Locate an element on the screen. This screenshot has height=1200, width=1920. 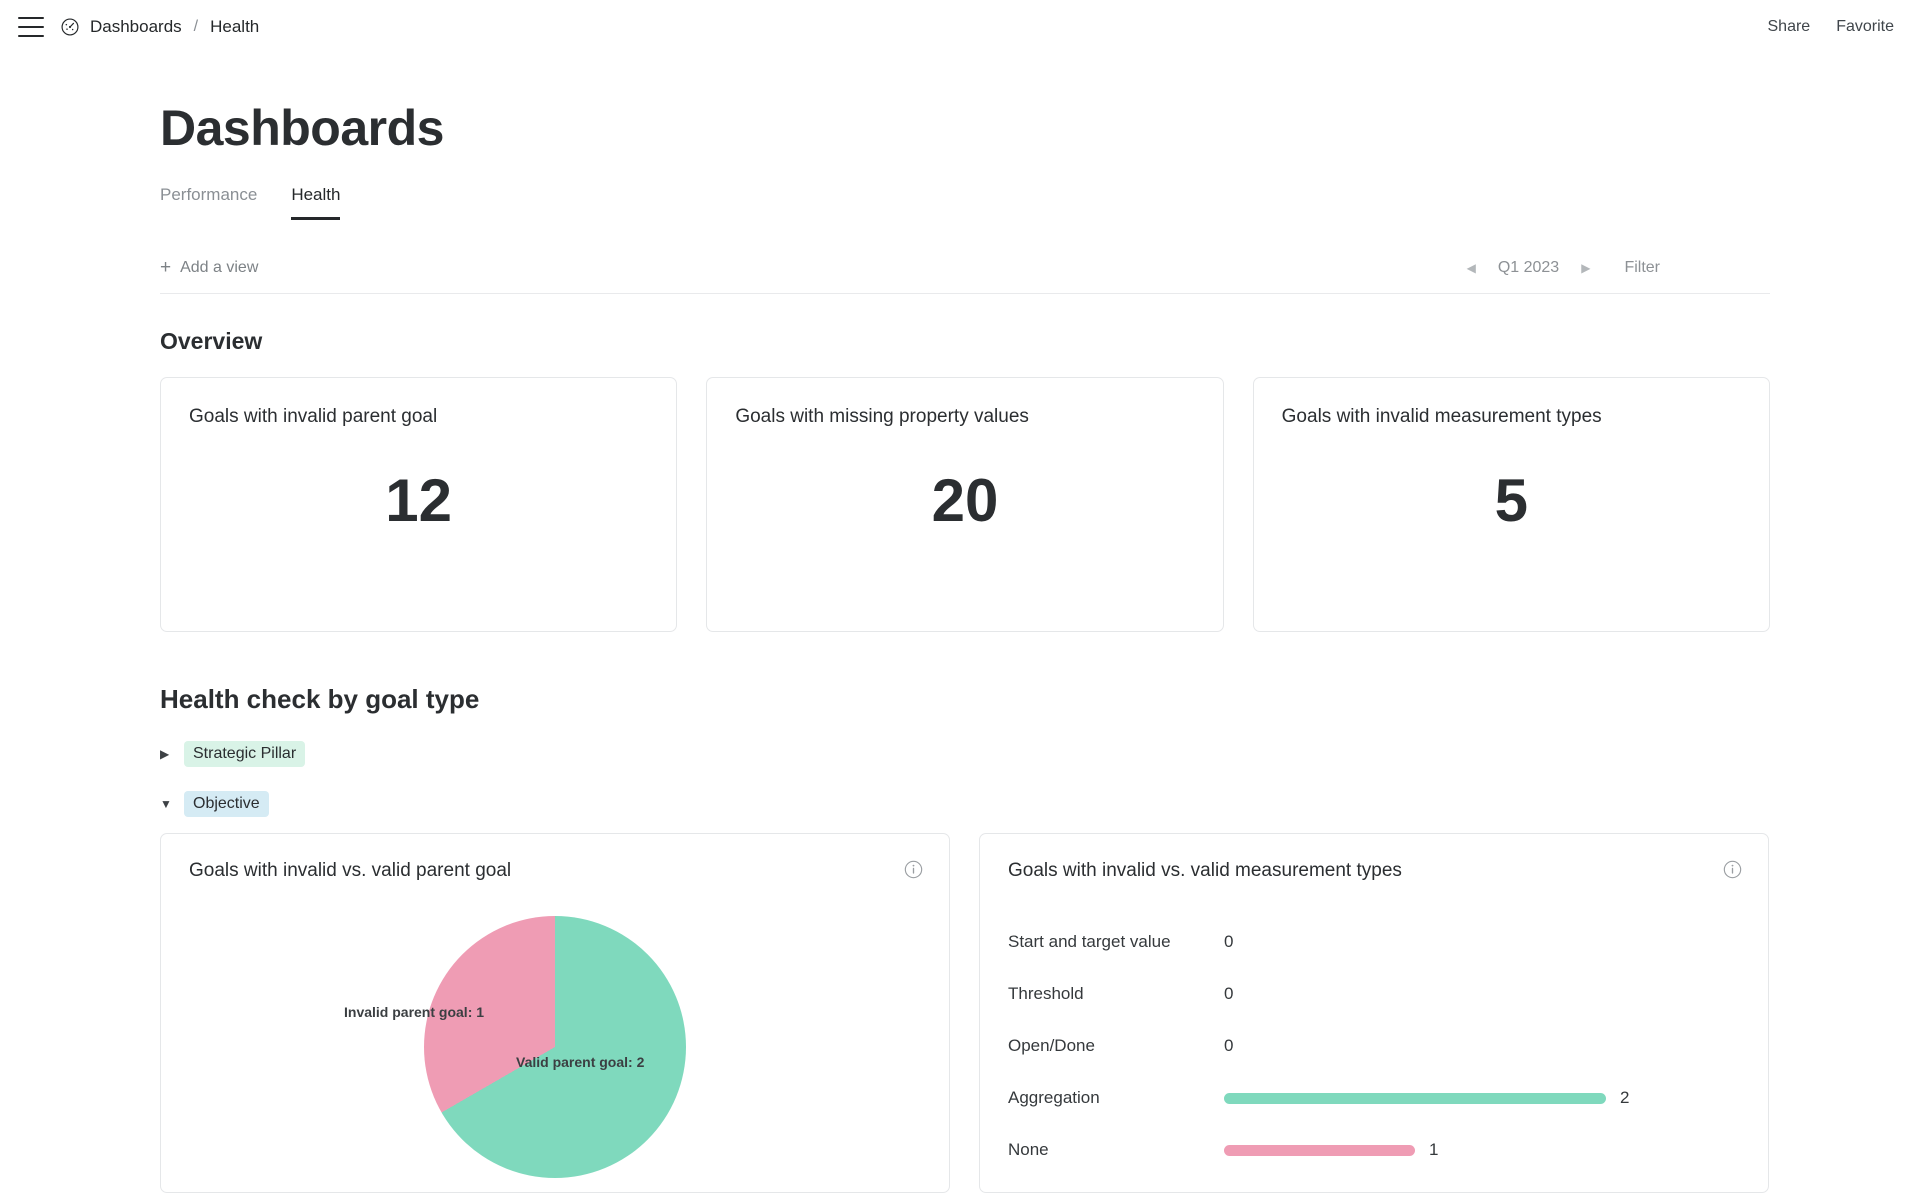
top-bar: Dashboards / Health Share Favorite is located at coordinates (960, 27).